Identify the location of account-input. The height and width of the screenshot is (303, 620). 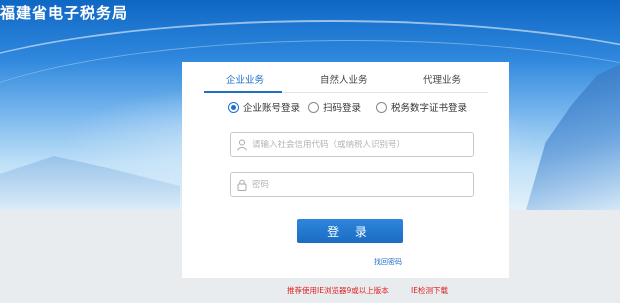
(362, 144).